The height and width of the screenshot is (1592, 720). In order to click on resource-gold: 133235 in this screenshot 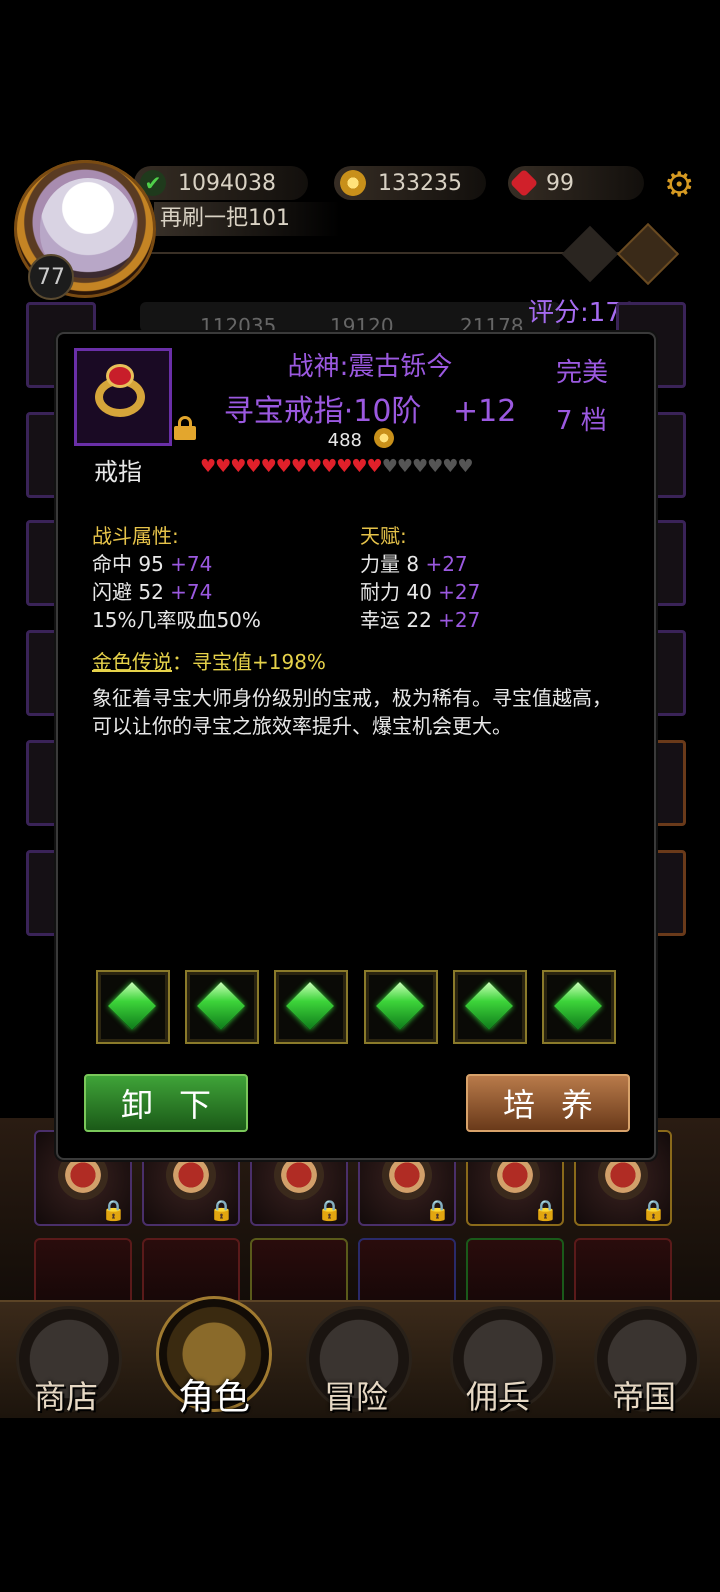, I will do `click(410, 183)`.